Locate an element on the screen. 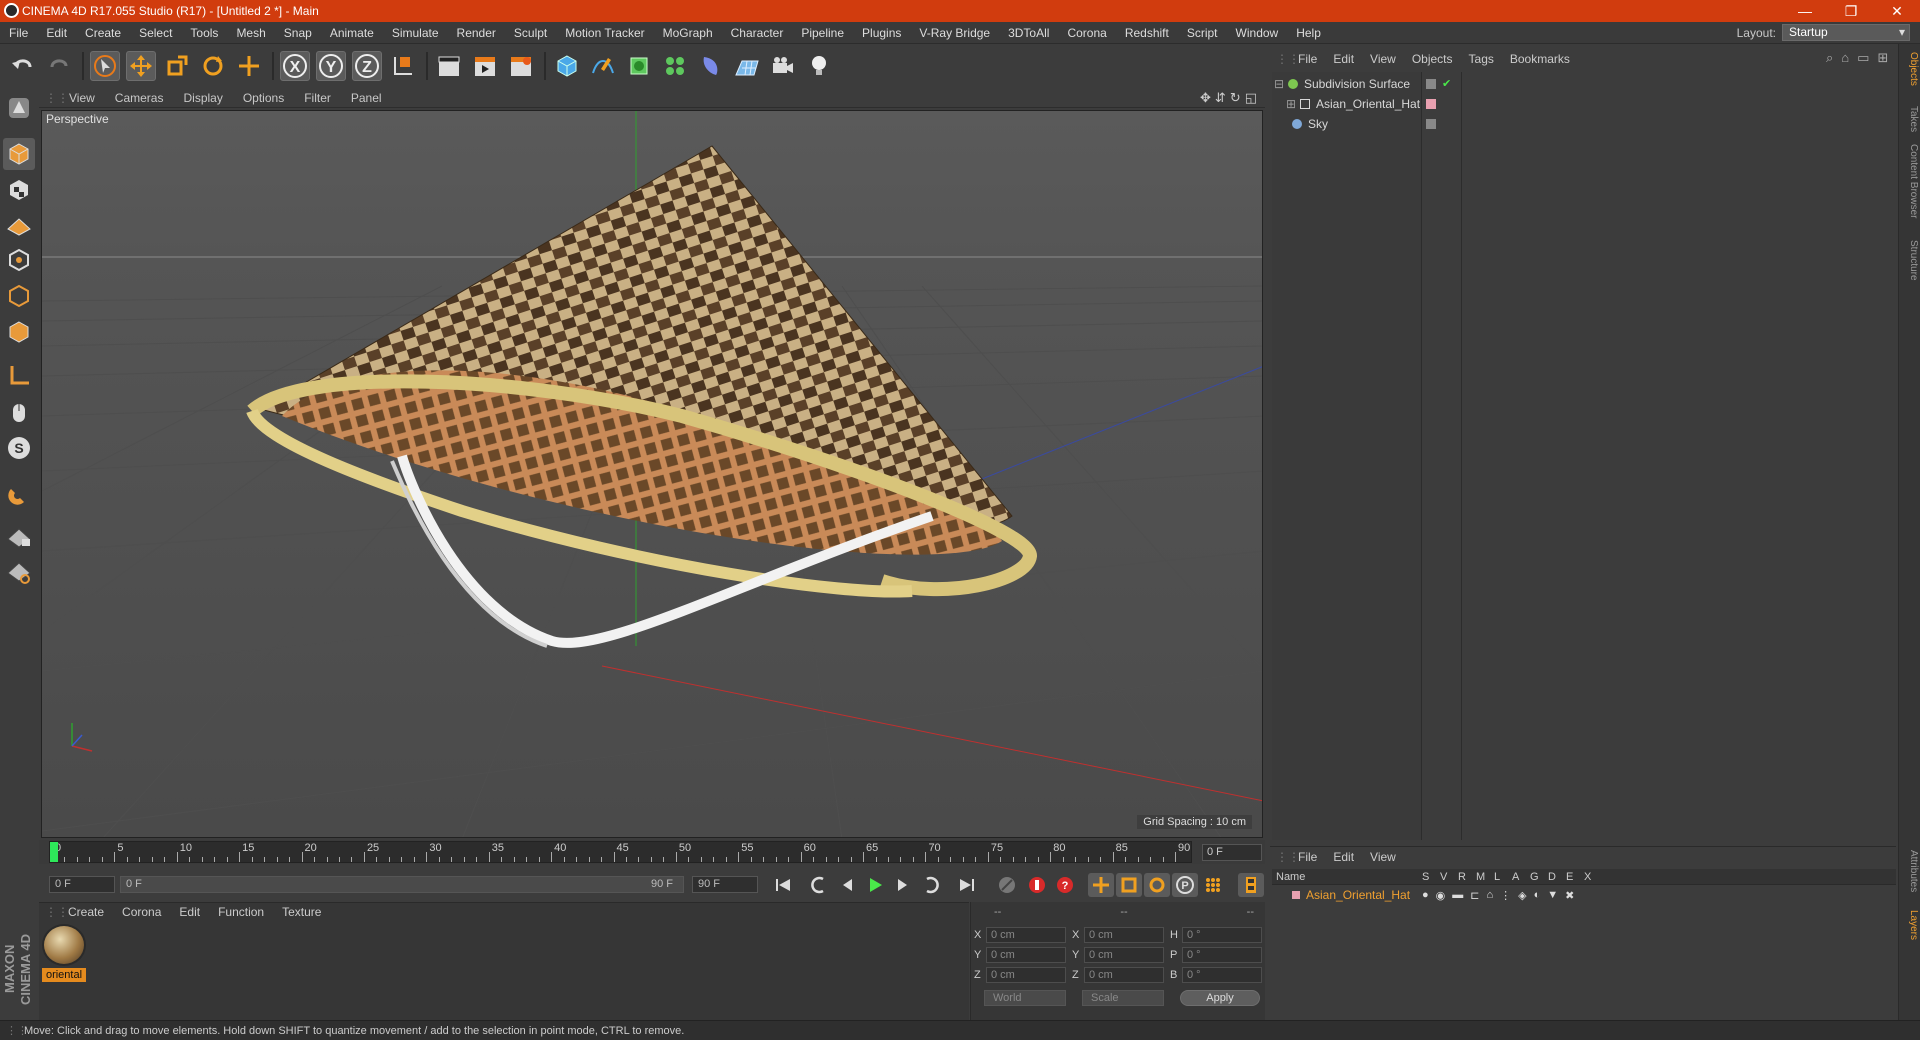  object-row-asian-oriental-hat: ⊞ Asian_Oriental_Hat is located at coordinates (1559, 103).